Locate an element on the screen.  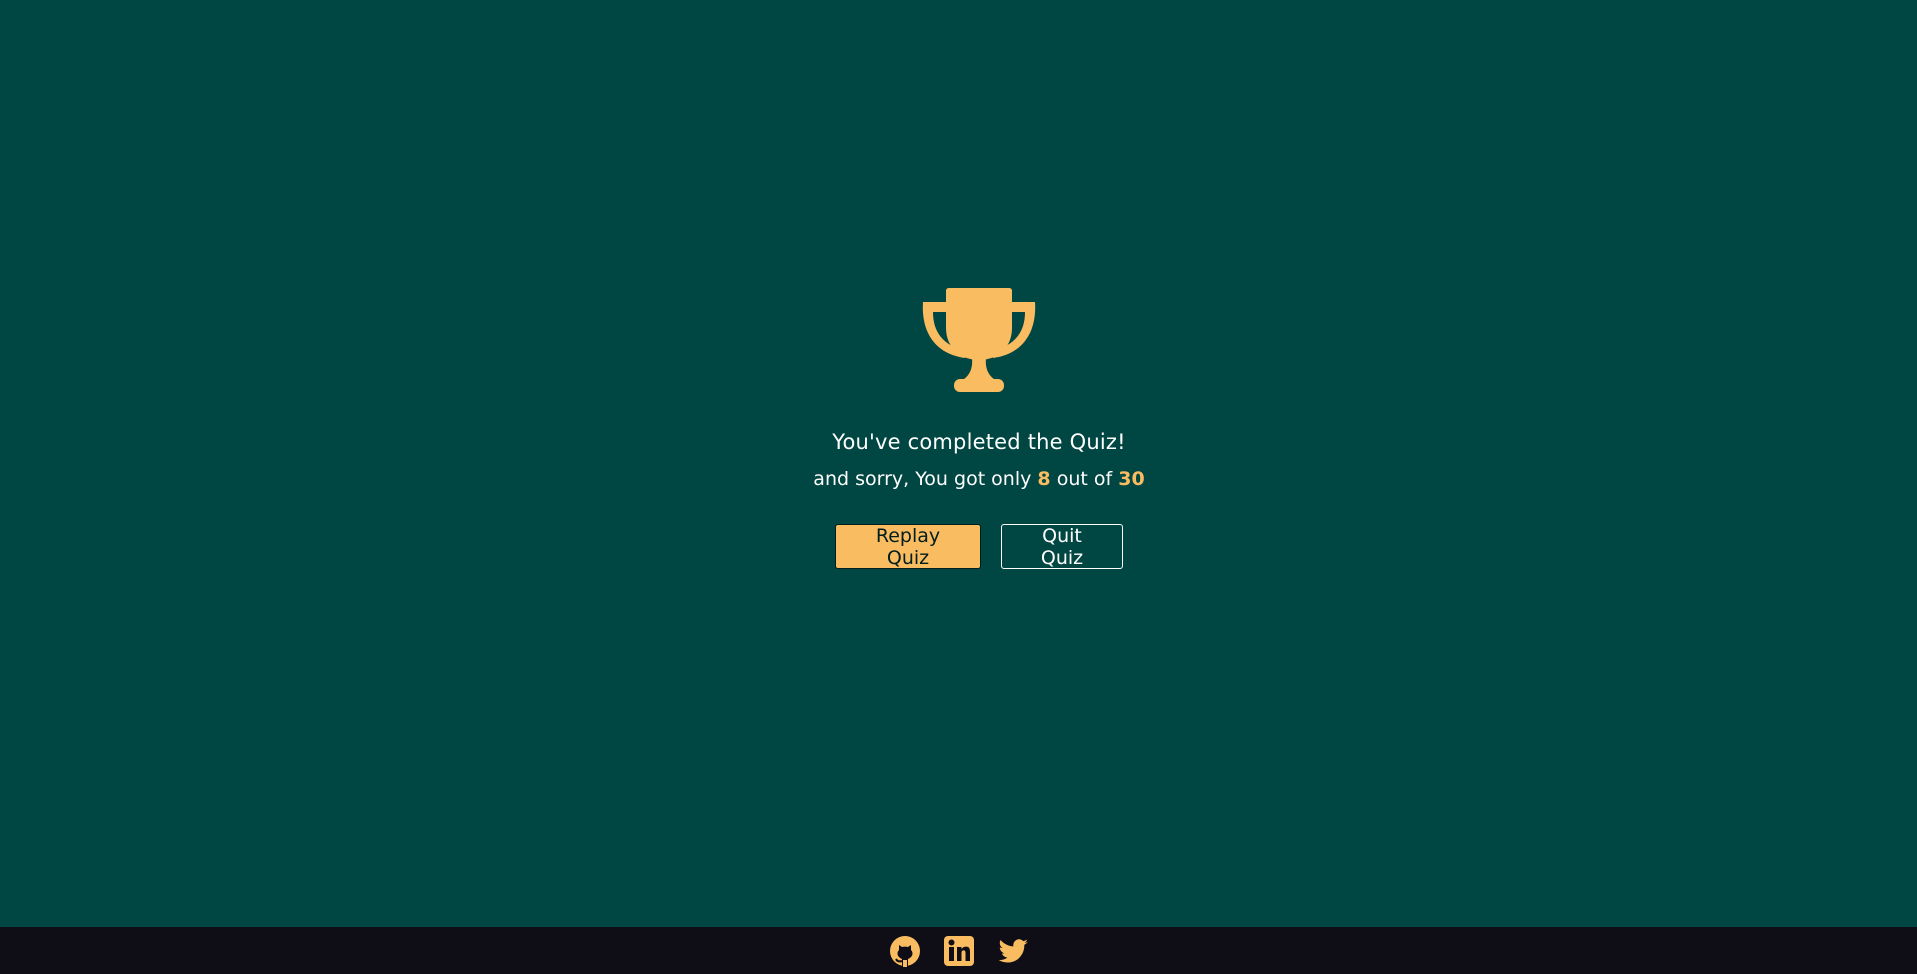
twitter-icon is located at coordinates (1013, 951).